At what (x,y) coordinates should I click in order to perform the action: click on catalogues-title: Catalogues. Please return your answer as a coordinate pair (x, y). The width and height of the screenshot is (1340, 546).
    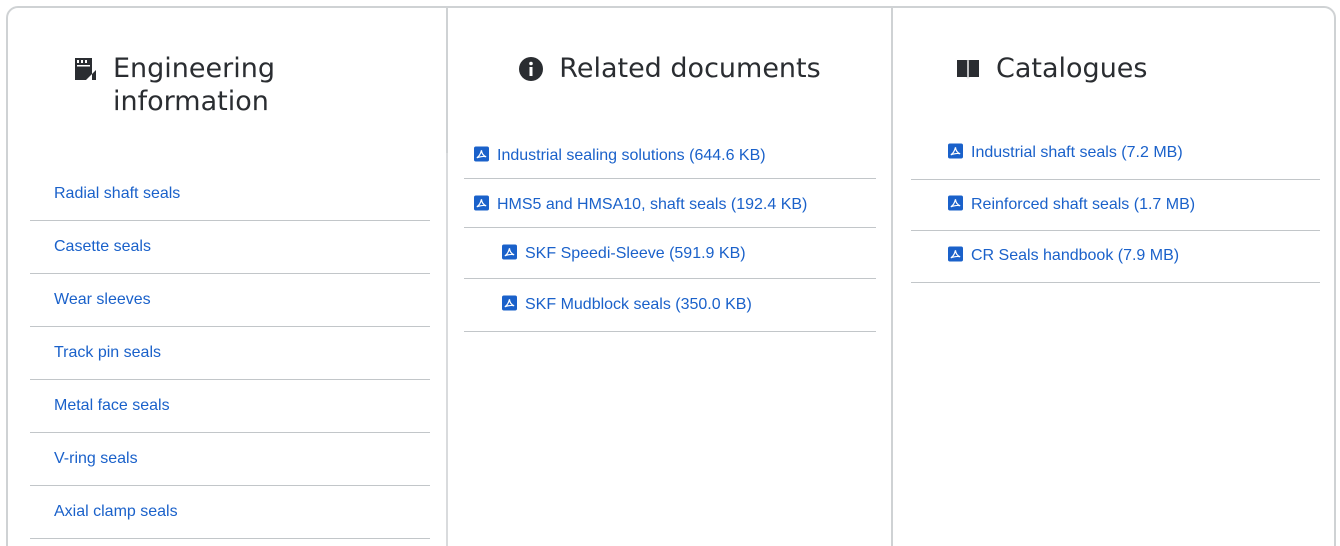
    Looking at the image, I should click on (1072, 68).